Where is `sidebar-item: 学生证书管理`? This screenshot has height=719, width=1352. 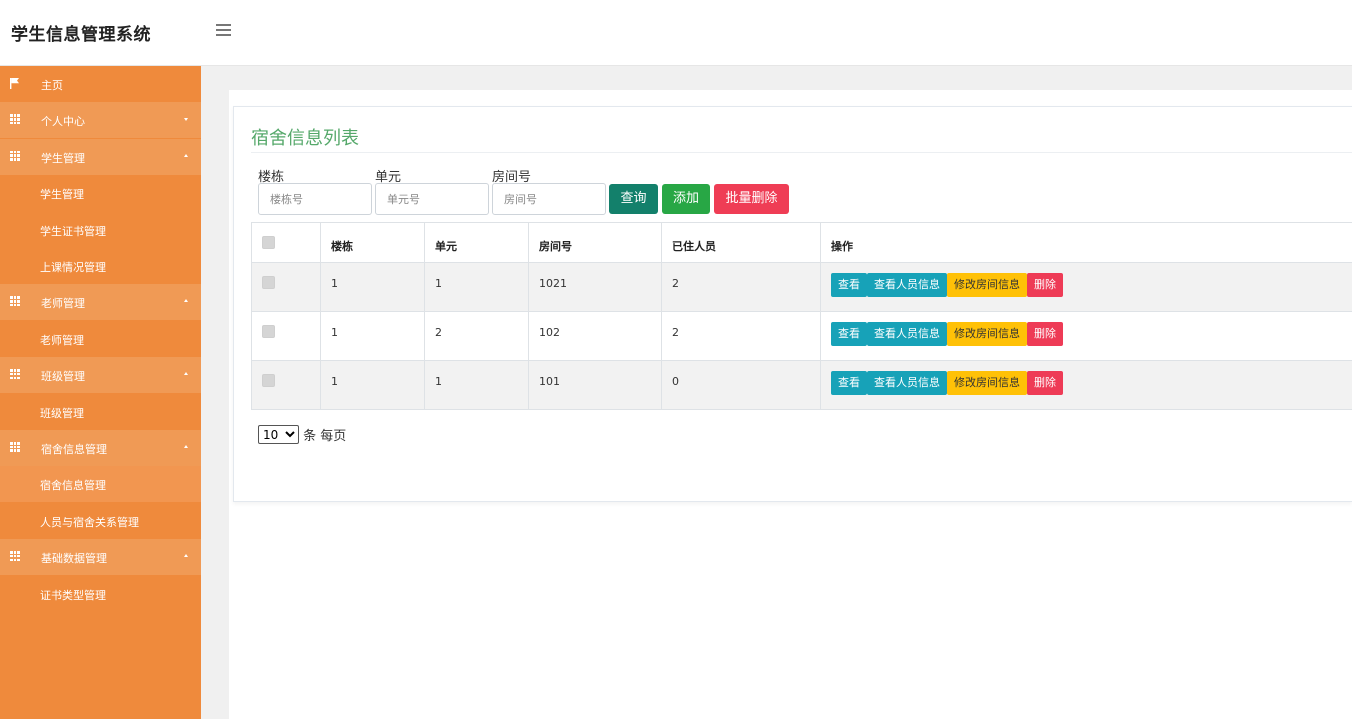
sidebar-item: 学生证书管理 is located at coordinates (100, 229).